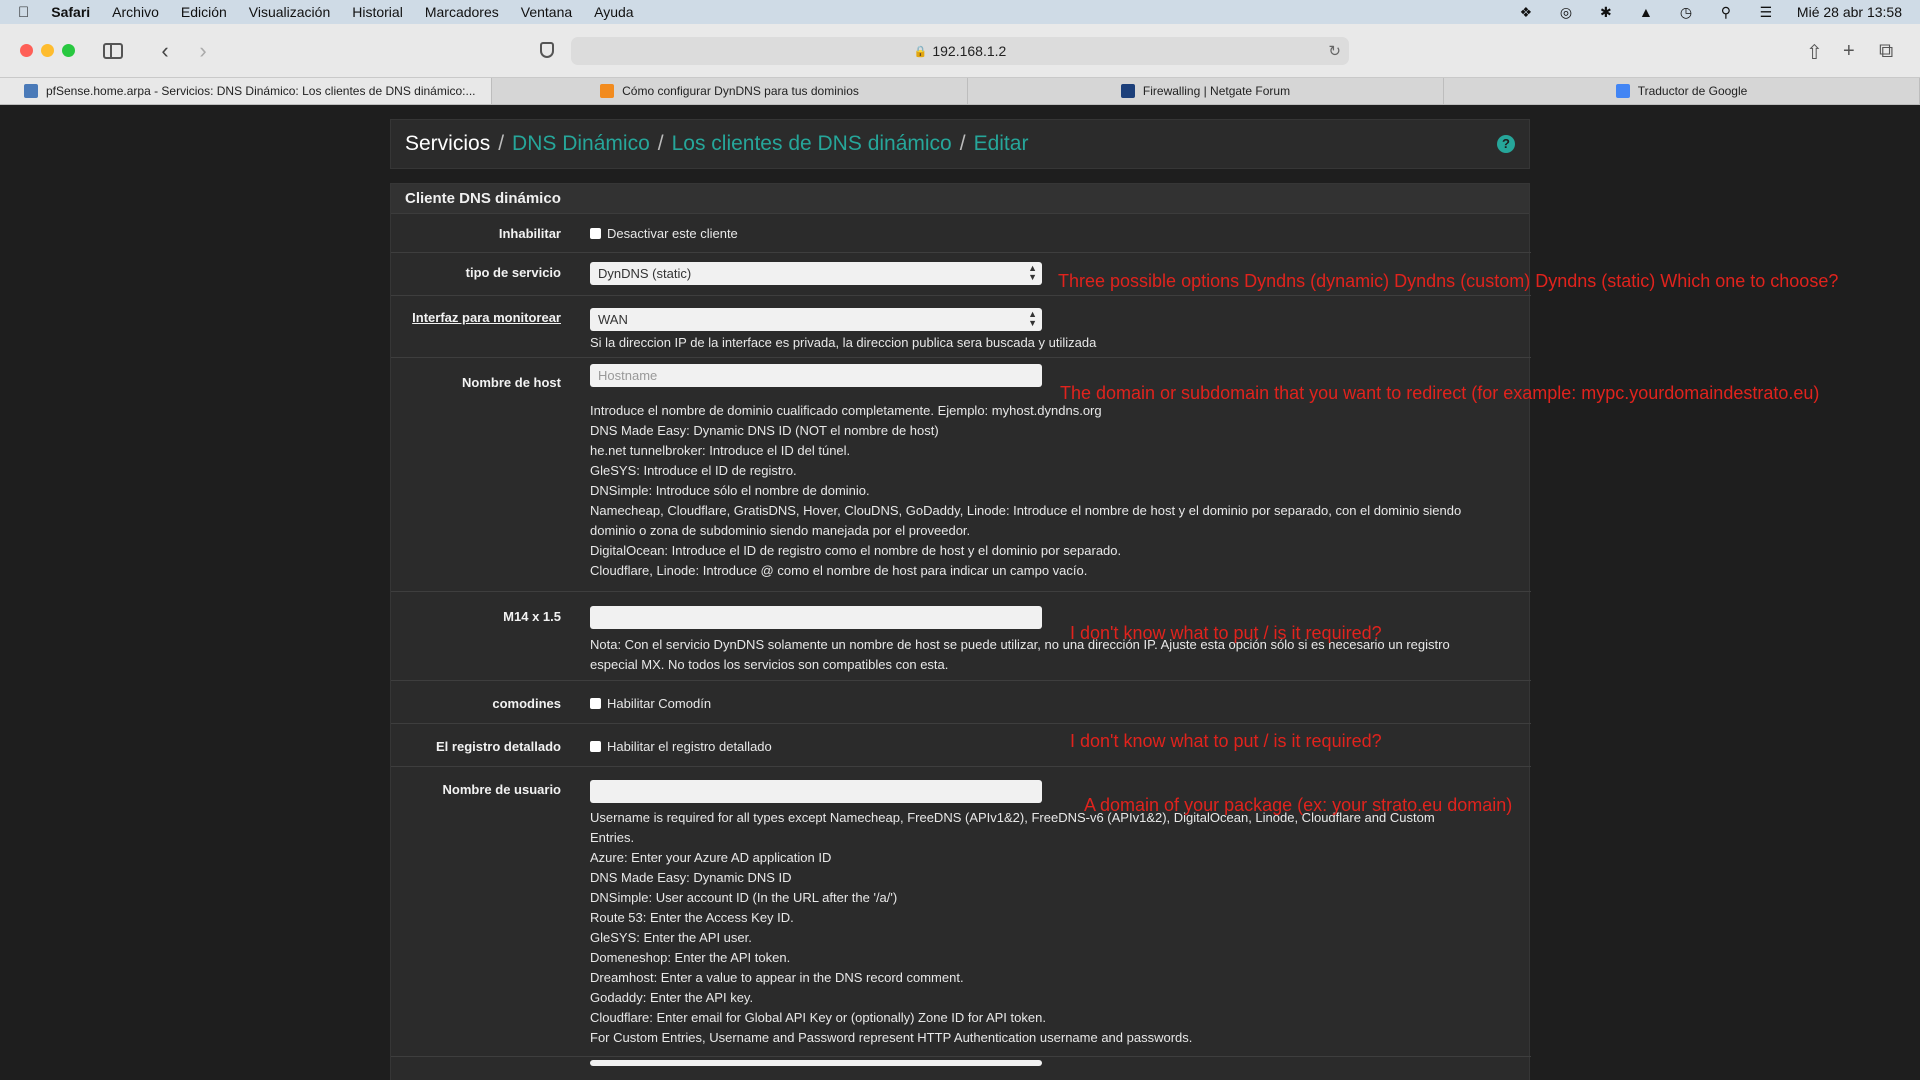  What do you see at coordinates (816, 791) in the screenshot?
I see `username-input` at bounding box center [816, 791].